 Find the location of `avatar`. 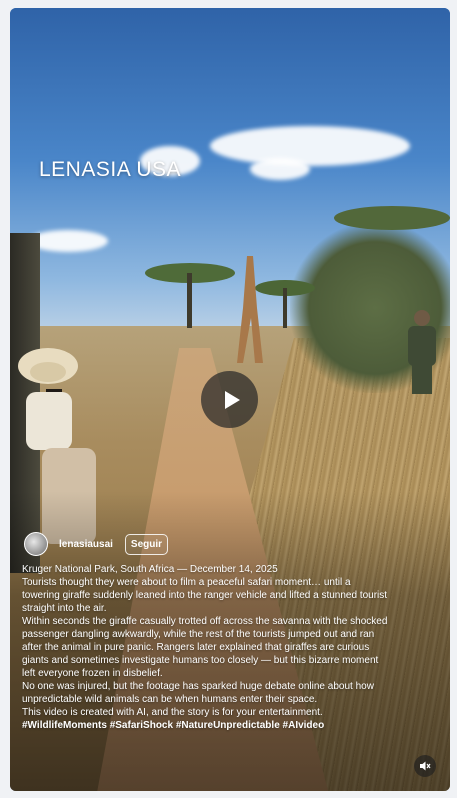

avatar is located at coordinates (36, 544).